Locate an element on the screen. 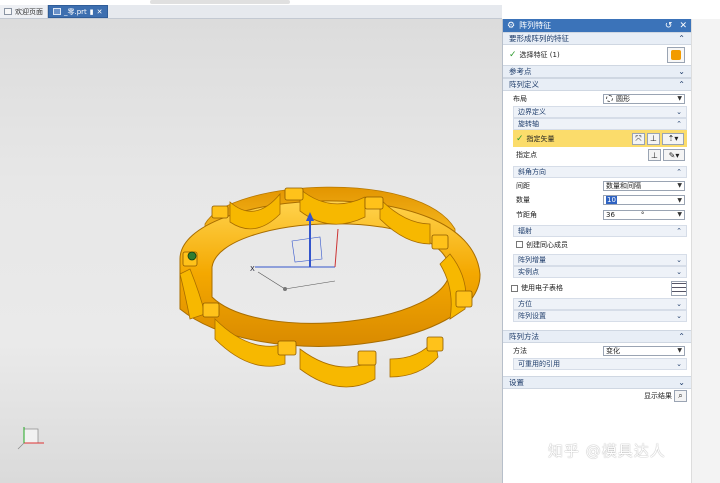 This screenshot has height=483, width=720. subgroup-title: 边界定义 is located at coordinates (532, 112).